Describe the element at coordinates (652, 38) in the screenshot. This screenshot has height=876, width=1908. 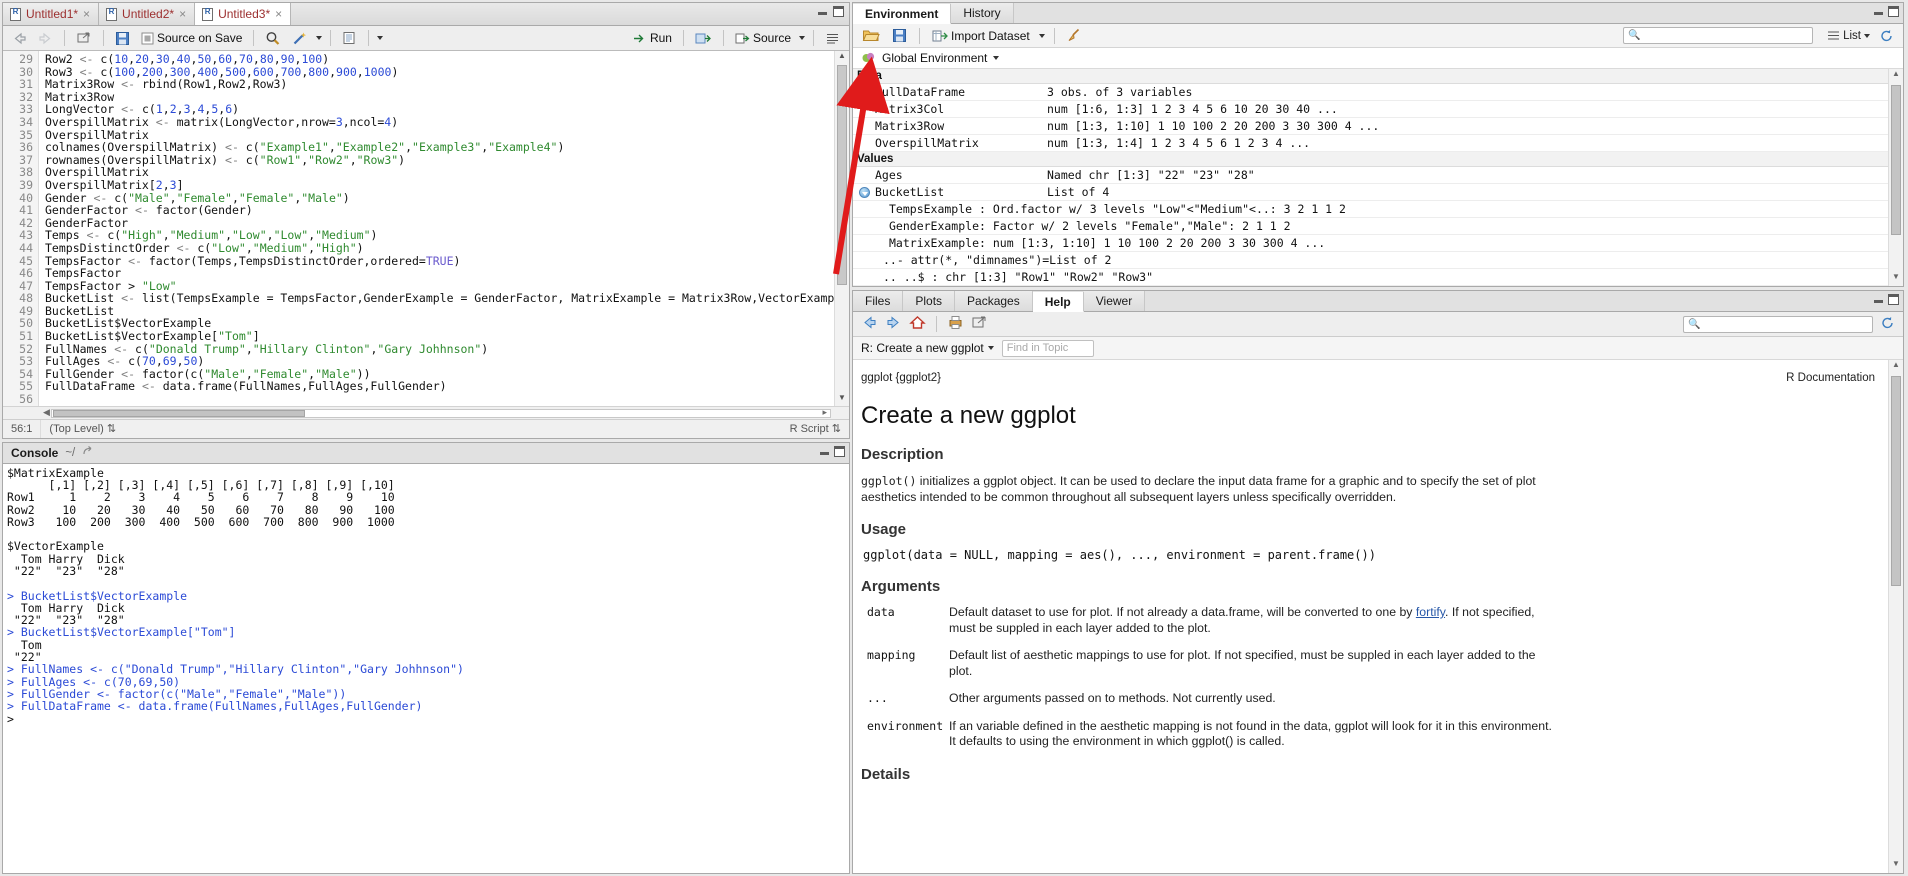
I see `run-button: Run` at that location.